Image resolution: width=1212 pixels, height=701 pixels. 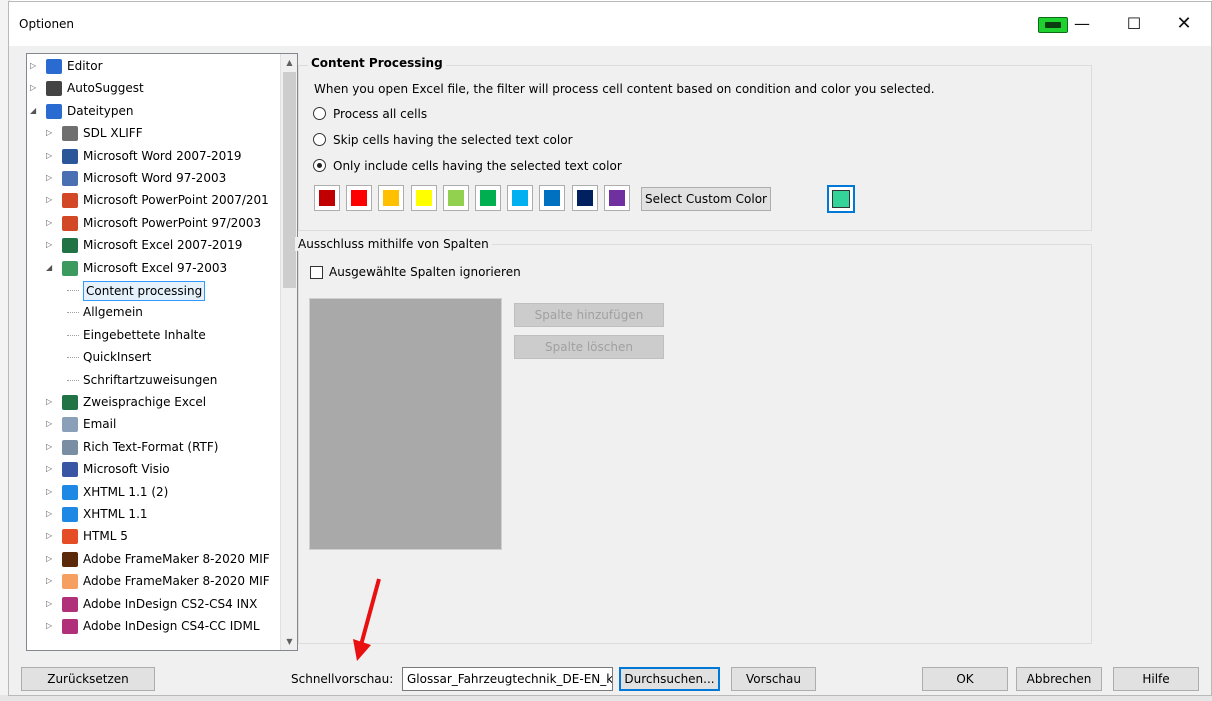 I want to click on ignore-columns-checkbox, so click(x=316, y=272).